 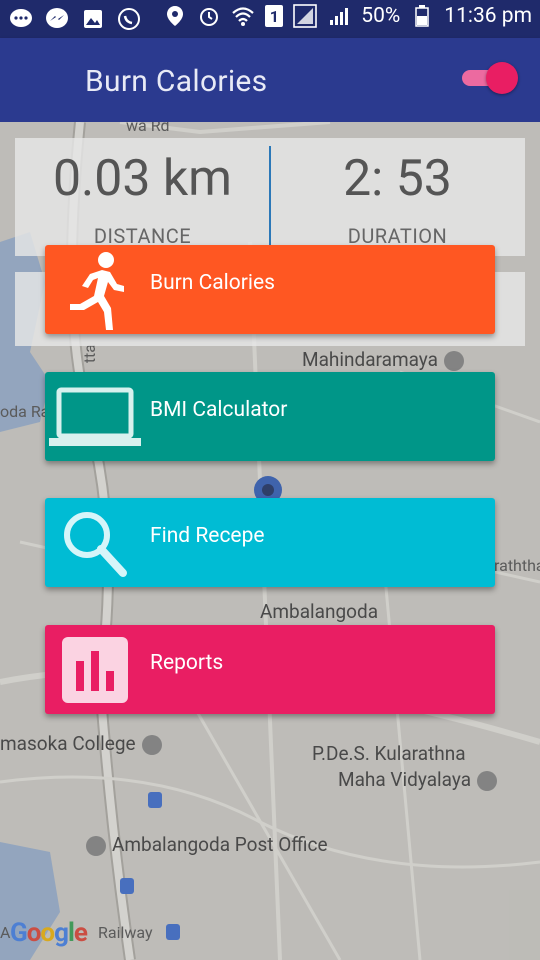 What do you see at coordinates (129, 19) in the screenshot?
I see `whatsapp-icon` at bounding box center [129, 19].